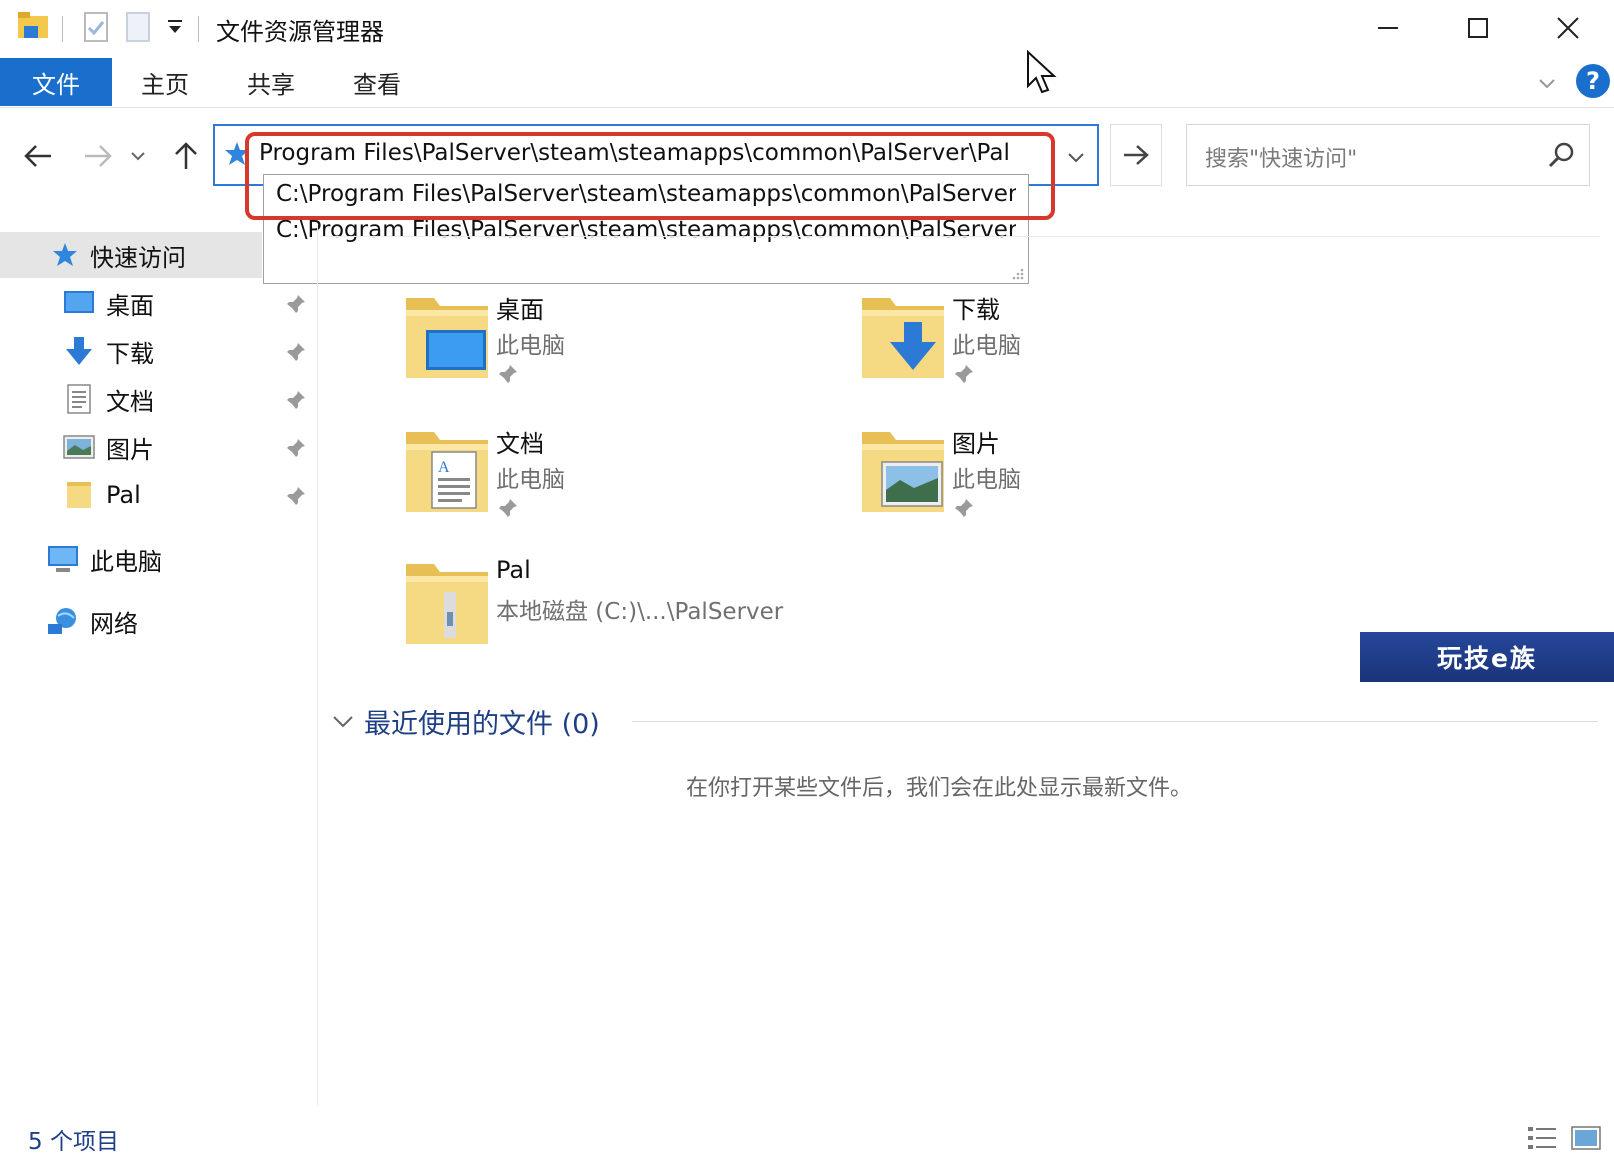 This screenshot has height=1162, width=1614. What do you see at coordinates (520, 310) in the screenshot?
I see `folder-name: 桌面` at bounding box center [520, 310].